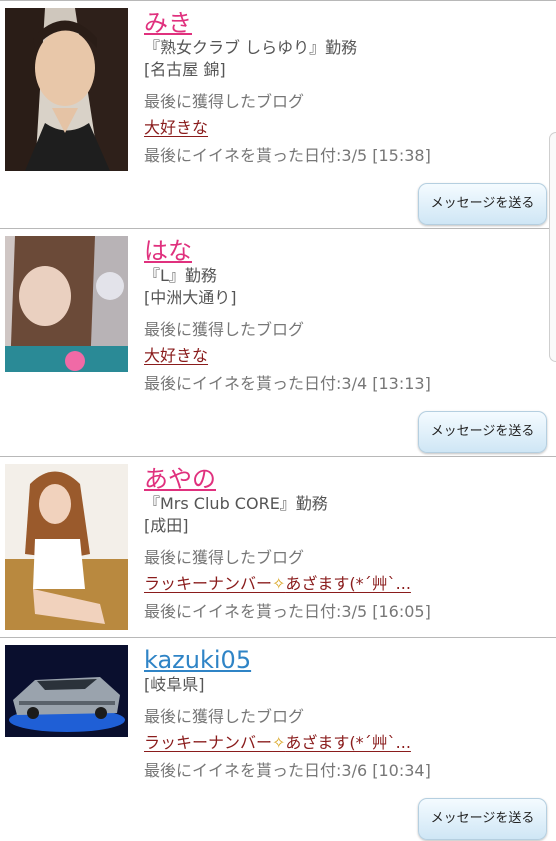 This screenshot has height=841, width=556. What do you see at coordinates (190, 297) in the screenshot?
I see `area-text: [中洲大通り]` at bounding box center [190, 297].